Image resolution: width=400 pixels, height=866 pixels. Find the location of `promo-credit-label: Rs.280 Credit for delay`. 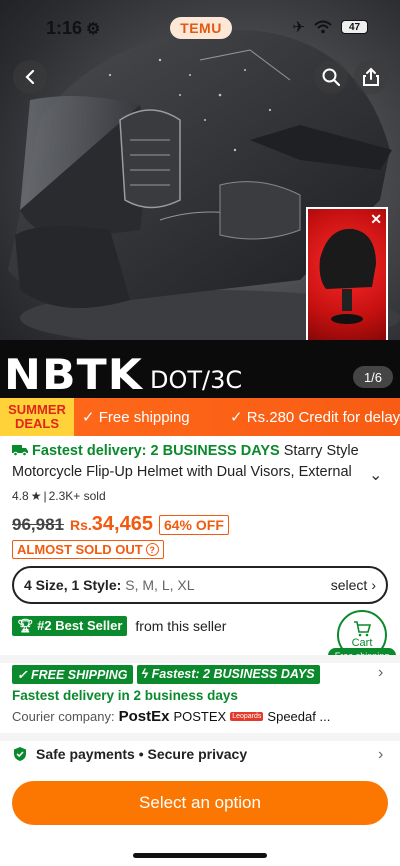

promo-credit-label: Rs.280 Credit for delay is located at coordinates (323, 417).